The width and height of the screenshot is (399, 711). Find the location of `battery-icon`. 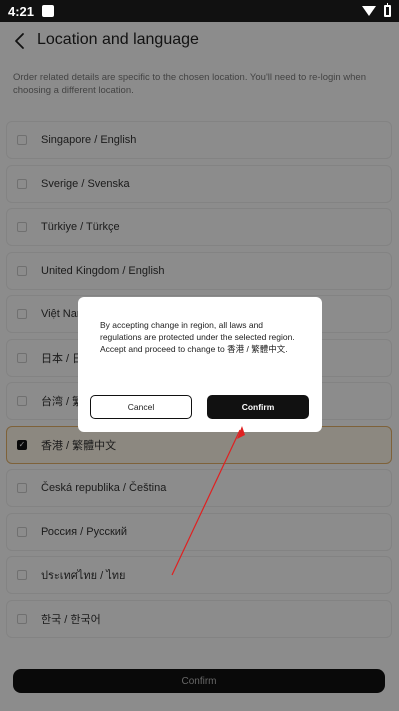

battery-icon is located at coordinates (387, 10).